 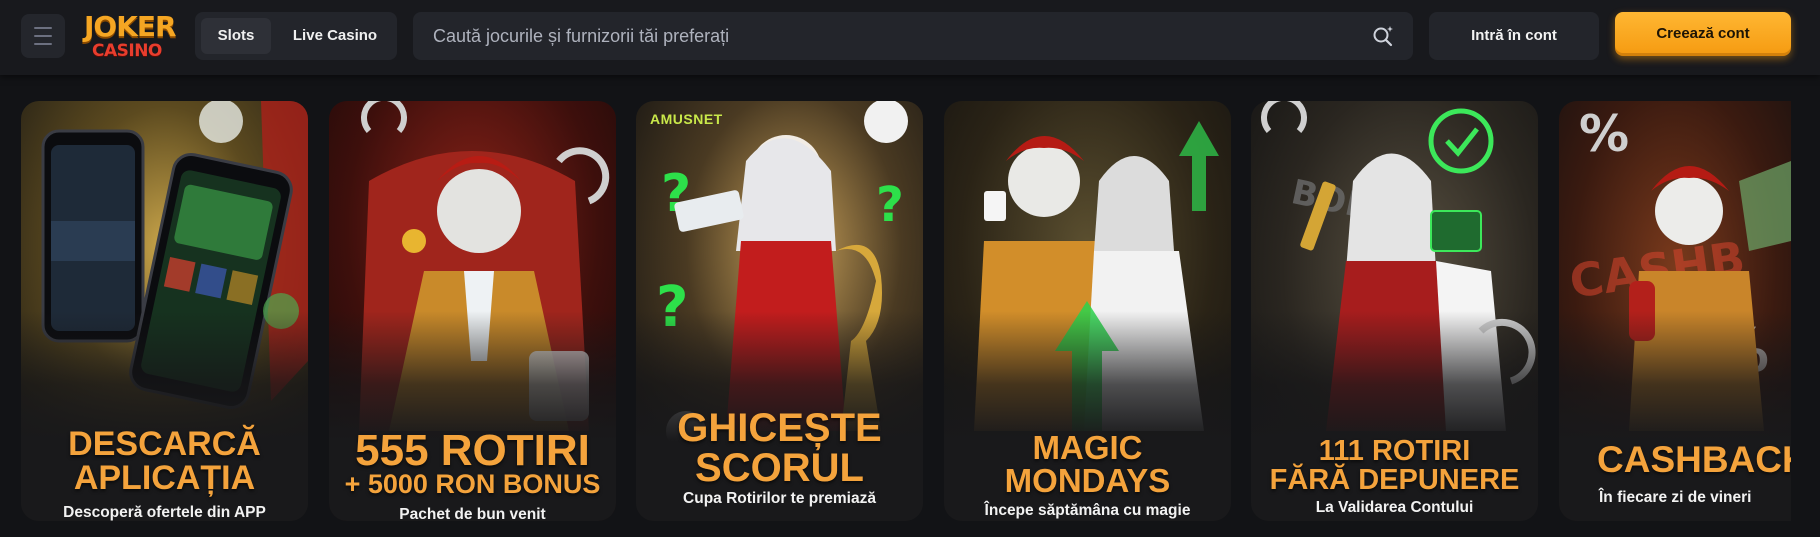 What do you see at coordinates (779, 498) in the screenshot?
I see `promo-subtitle: Cupa Rotirilor te premiază` at bounding box center [779, 498].